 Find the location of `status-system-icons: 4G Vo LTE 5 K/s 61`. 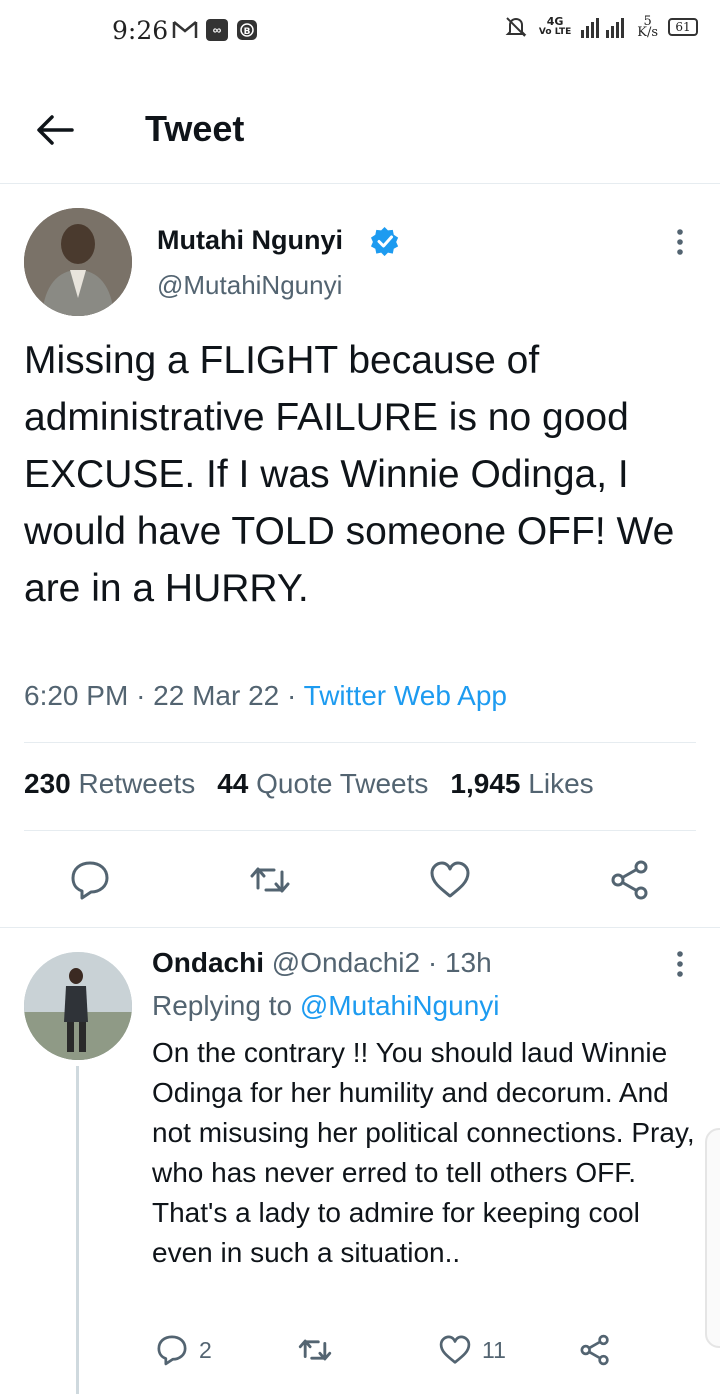

status-system-icons: 4G Vo LTE 5 K/s 61 is located at coordinates (600, 27).